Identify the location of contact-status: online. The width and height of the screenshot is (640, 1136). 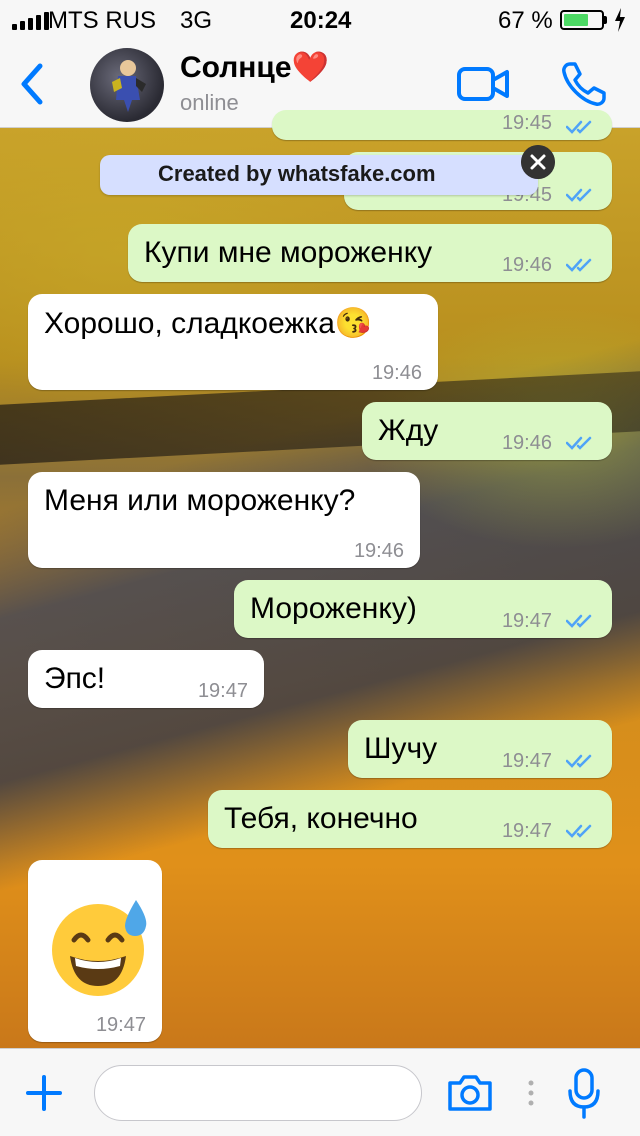
(209, 102).